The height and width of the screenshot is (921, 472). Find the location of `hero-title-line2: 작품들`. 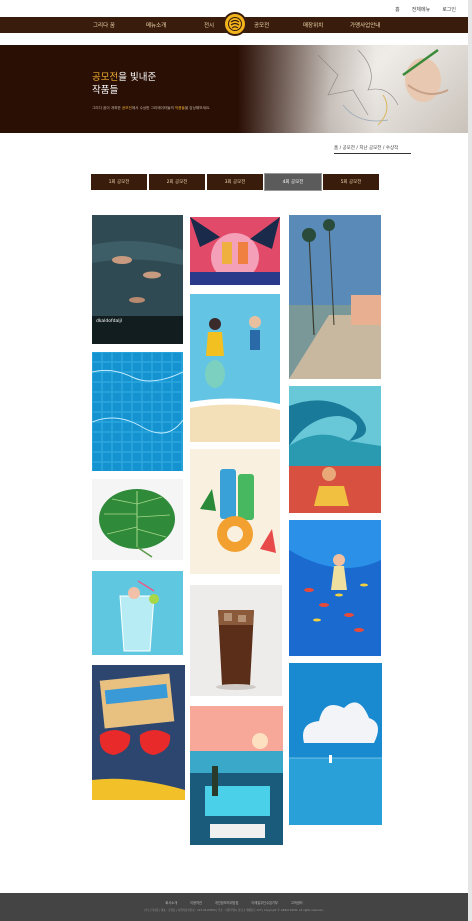

hero-title-line2: 작품들 is located at coordinates (105, 90).